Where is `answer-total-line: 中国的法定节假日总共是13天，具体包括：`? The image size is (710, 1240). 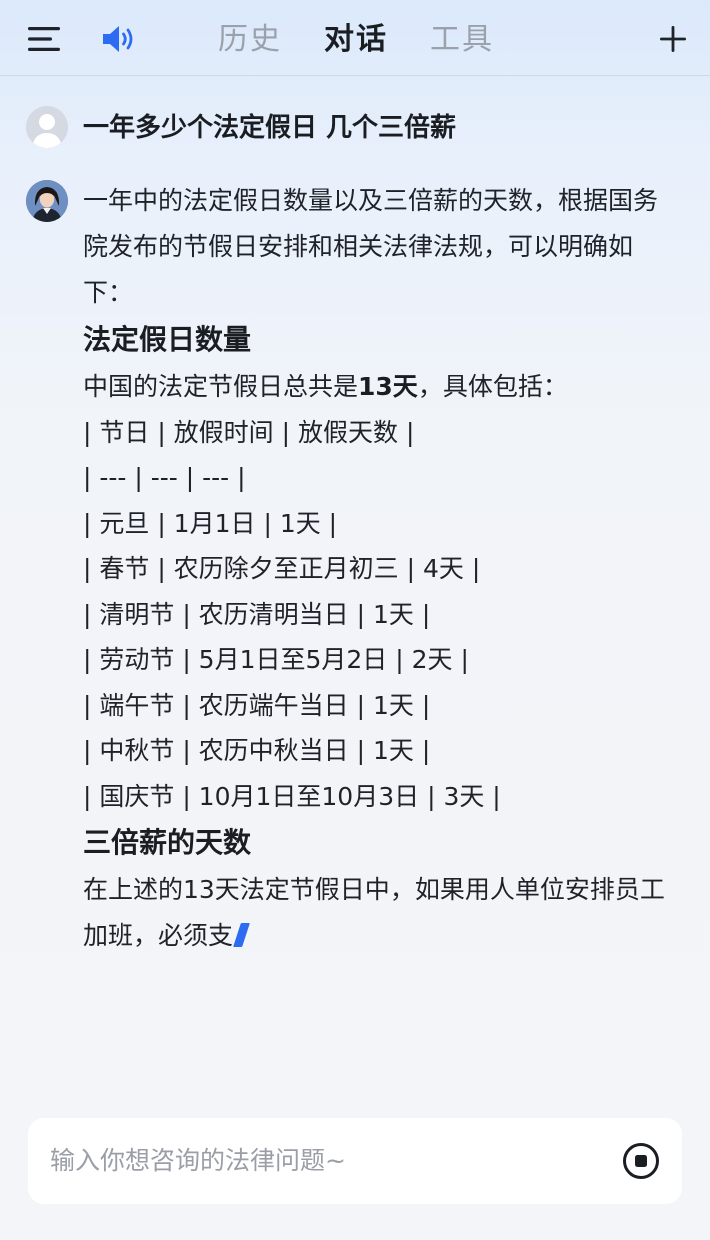 answer-total-line: 中国的法定节假日总共是13天，具体包括： is located at coordinates (378, 387).